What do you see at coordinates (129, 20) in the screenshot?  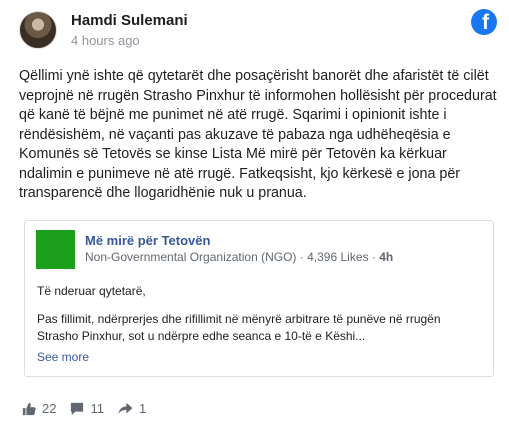 I see `author-name: Hamdi Sulemani` at bounding box center [129, 20].